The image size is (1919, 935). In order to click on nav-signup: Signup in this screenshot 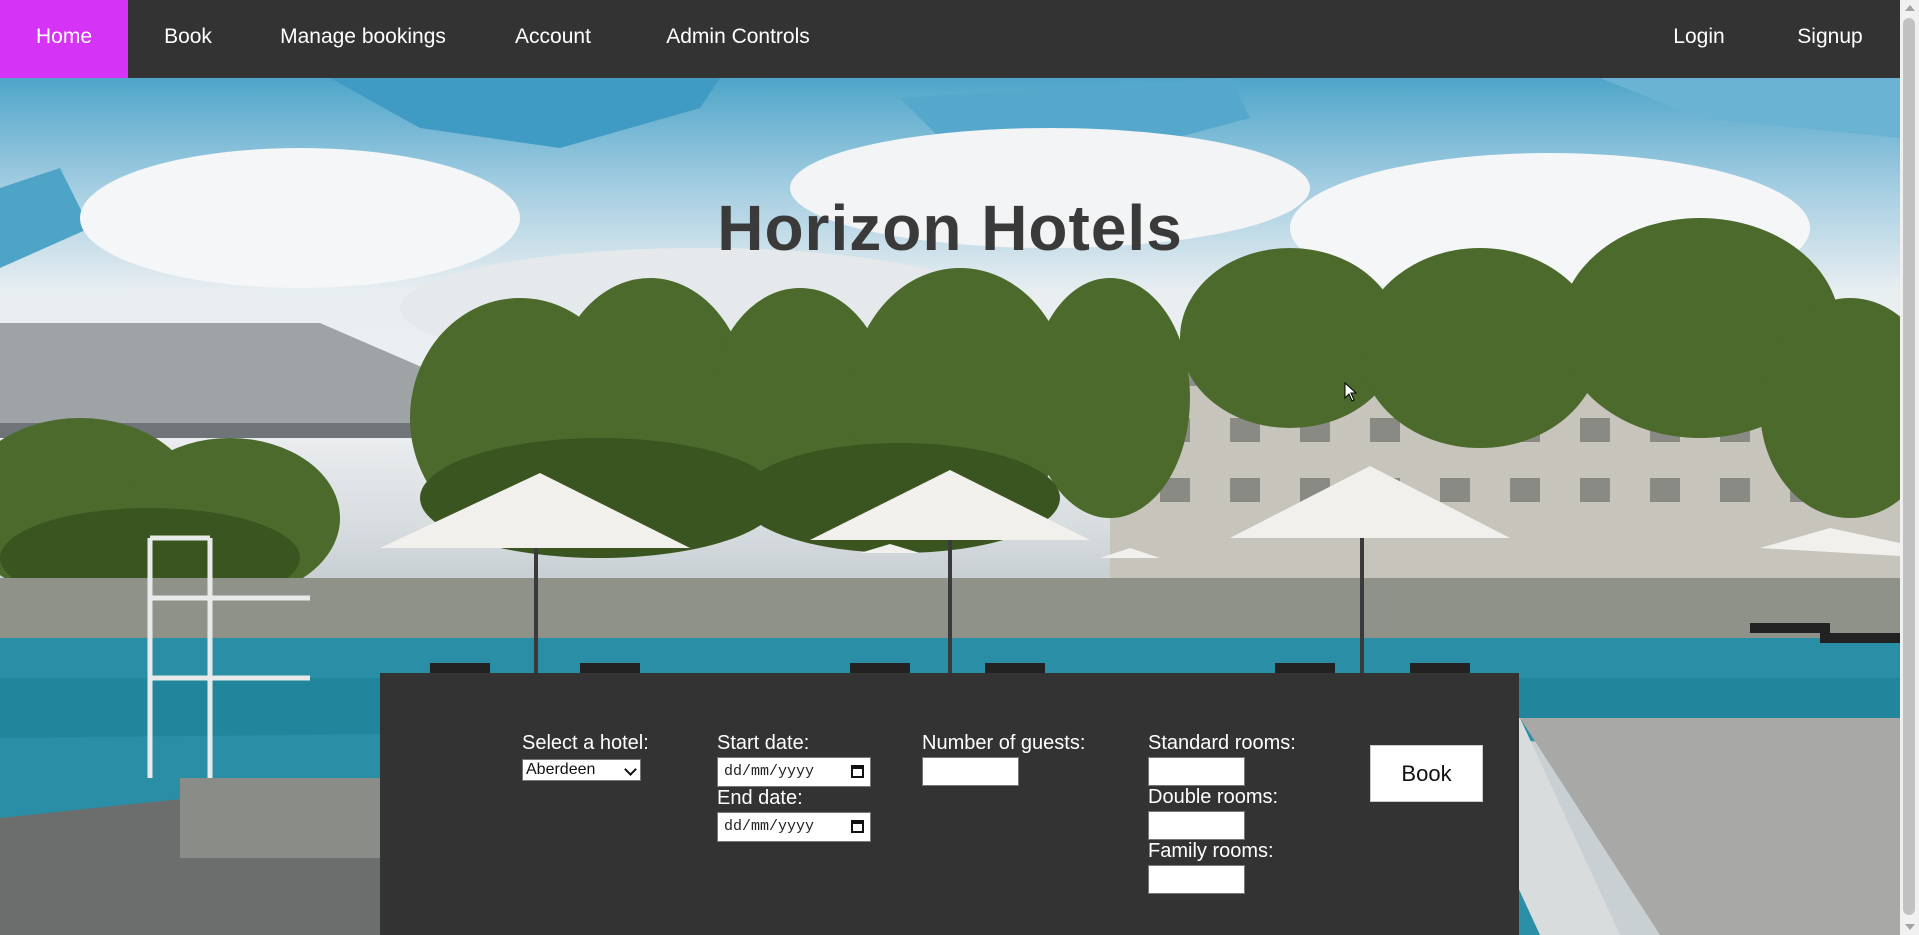, I will do `click(1830, 39)`.